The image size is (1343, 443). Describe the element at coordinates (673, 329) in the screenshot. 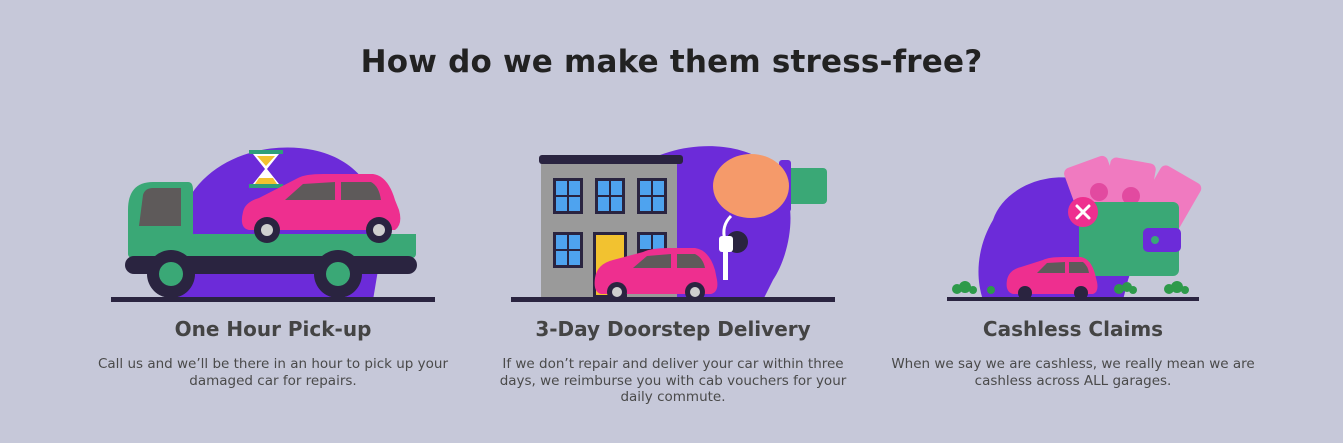

I see `feature-title: 3-Day Doorstep Delivery` at that location.